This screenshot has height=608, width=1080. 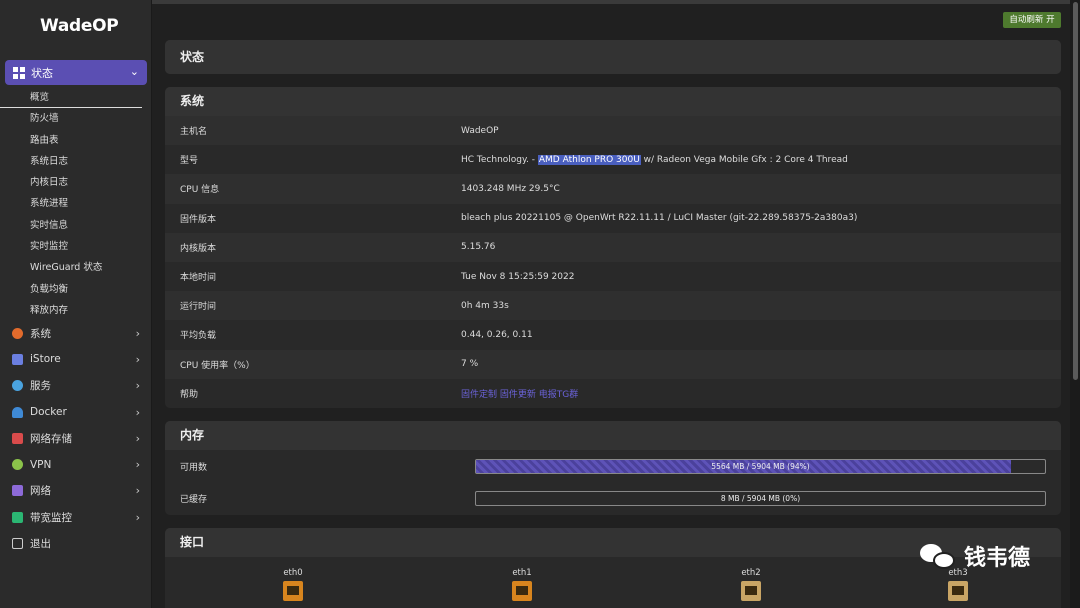 What do you see at coordinates (76, 359) in the screenshot?
I see `sidebar-item-istore: iStore ›` at bounding box center [76, 359].